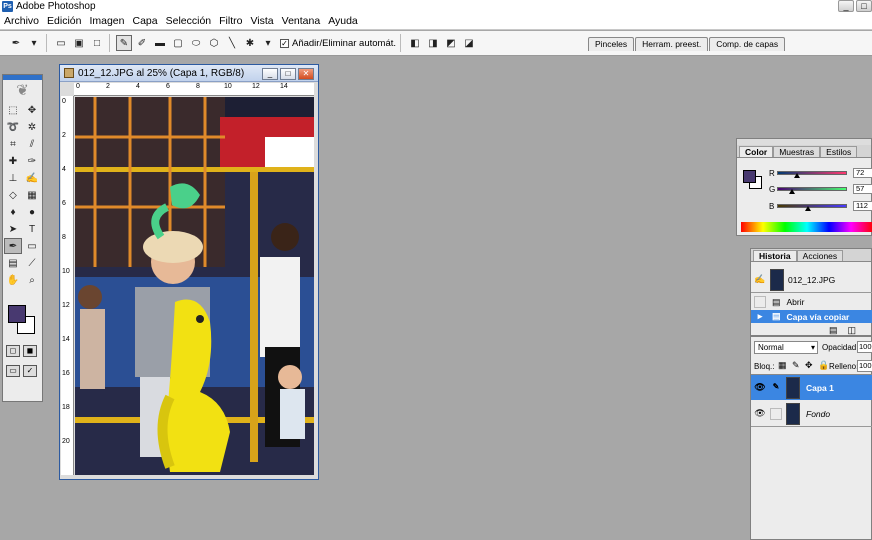 The width and height of the screenshot is (872, 540). Describe the element at coordinates (812, 206) in the screenshot. I see `channel-b-slider` at that location.